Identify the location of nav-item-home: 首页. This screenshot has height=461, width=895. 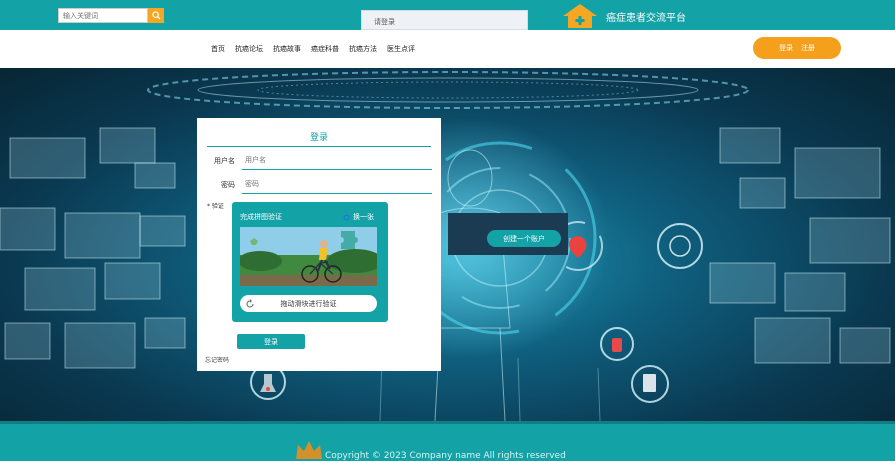
(218, 49).